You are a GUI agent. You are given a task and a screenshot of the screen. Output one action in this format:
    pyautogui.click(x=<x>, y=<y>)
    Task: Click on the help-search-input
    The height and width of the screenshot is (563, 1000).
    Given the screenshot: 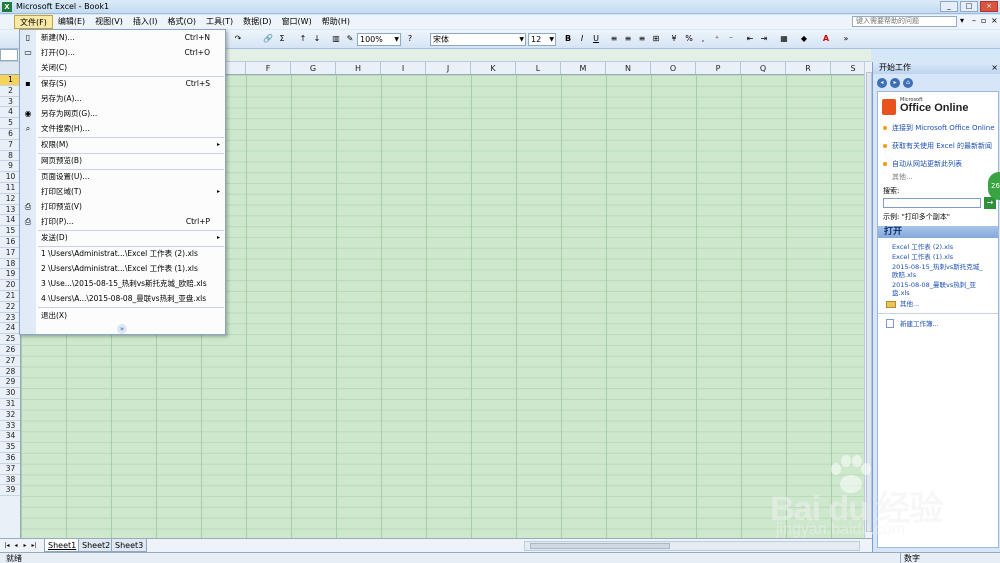 What is the action you would take?
    pyautogui.click(x=904, y=21)
    